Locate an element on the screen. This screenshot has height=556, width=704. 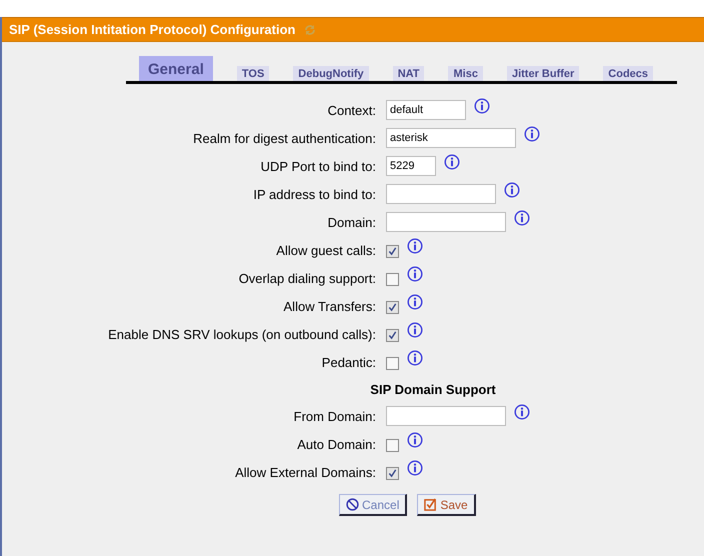
window-title: SIP (Session Intitation Protocol) Configuration is located at coordinates (152, 29).